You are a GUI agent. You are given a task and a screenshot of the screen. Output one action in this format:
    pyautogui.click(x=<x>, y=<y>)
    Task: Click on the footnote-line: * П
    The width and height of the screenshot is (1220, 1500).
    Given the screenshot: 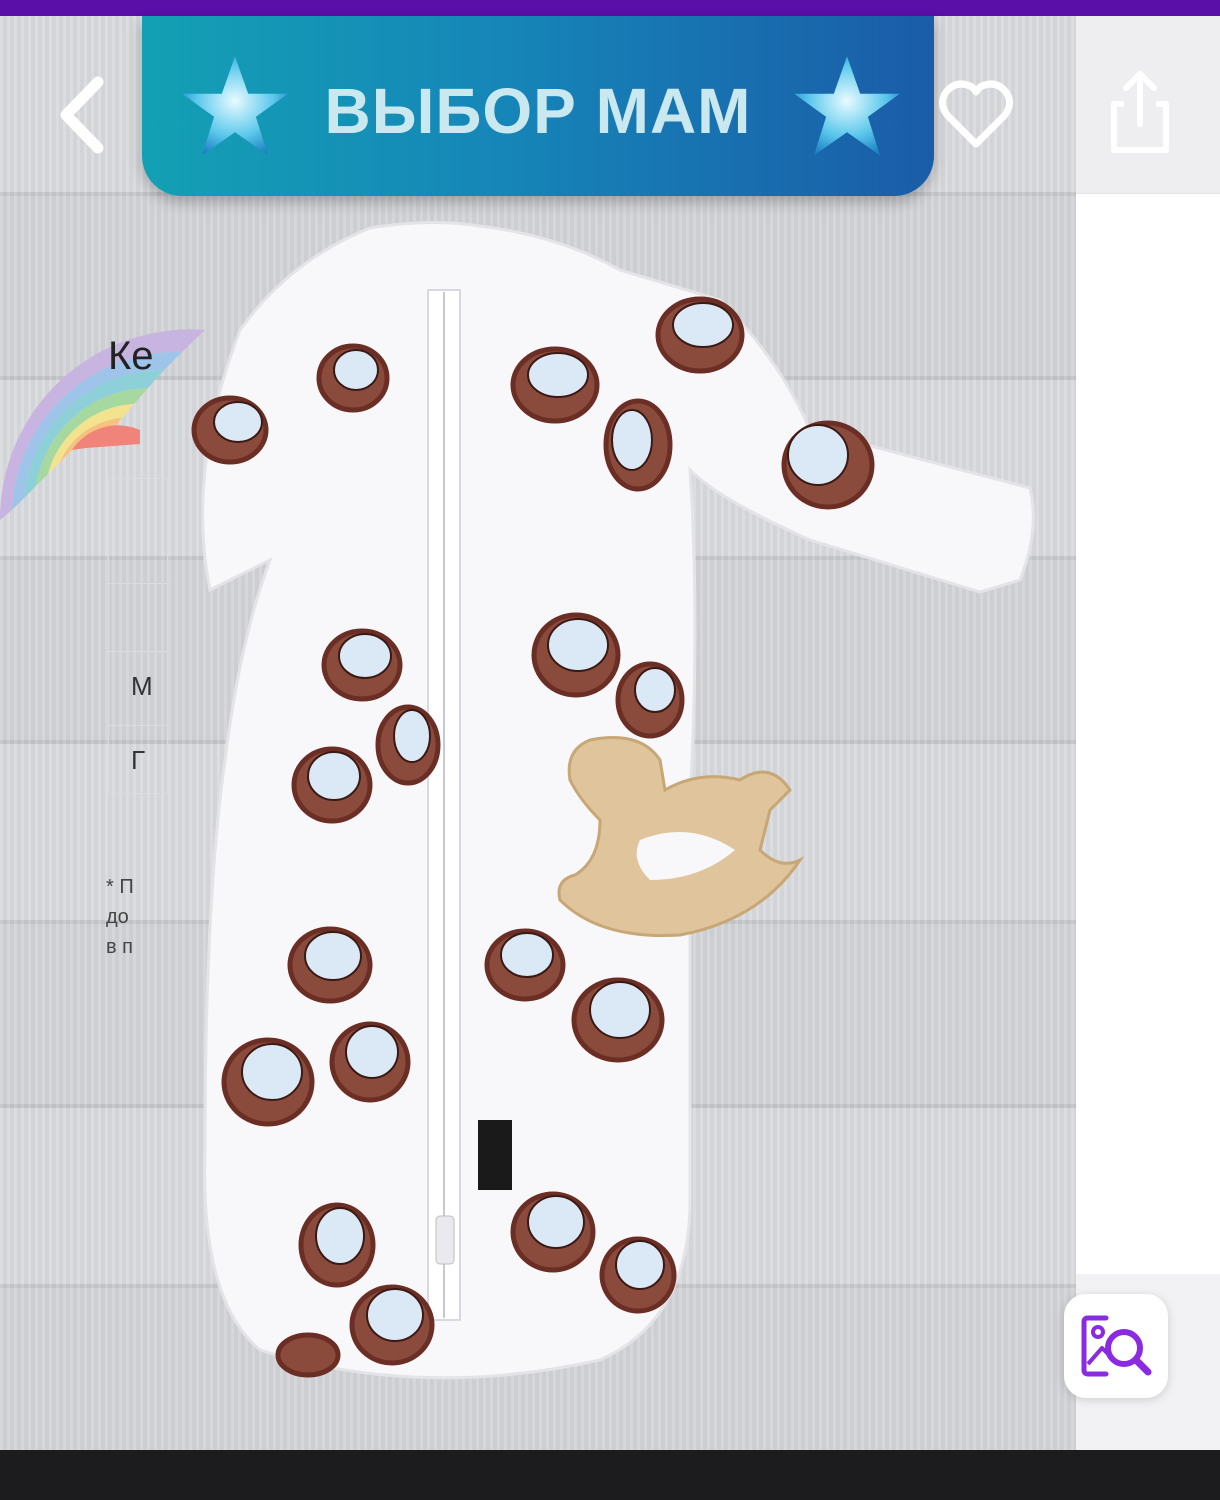 What is the action you would take?
    pyautogui.click(x=120, y=887)
    